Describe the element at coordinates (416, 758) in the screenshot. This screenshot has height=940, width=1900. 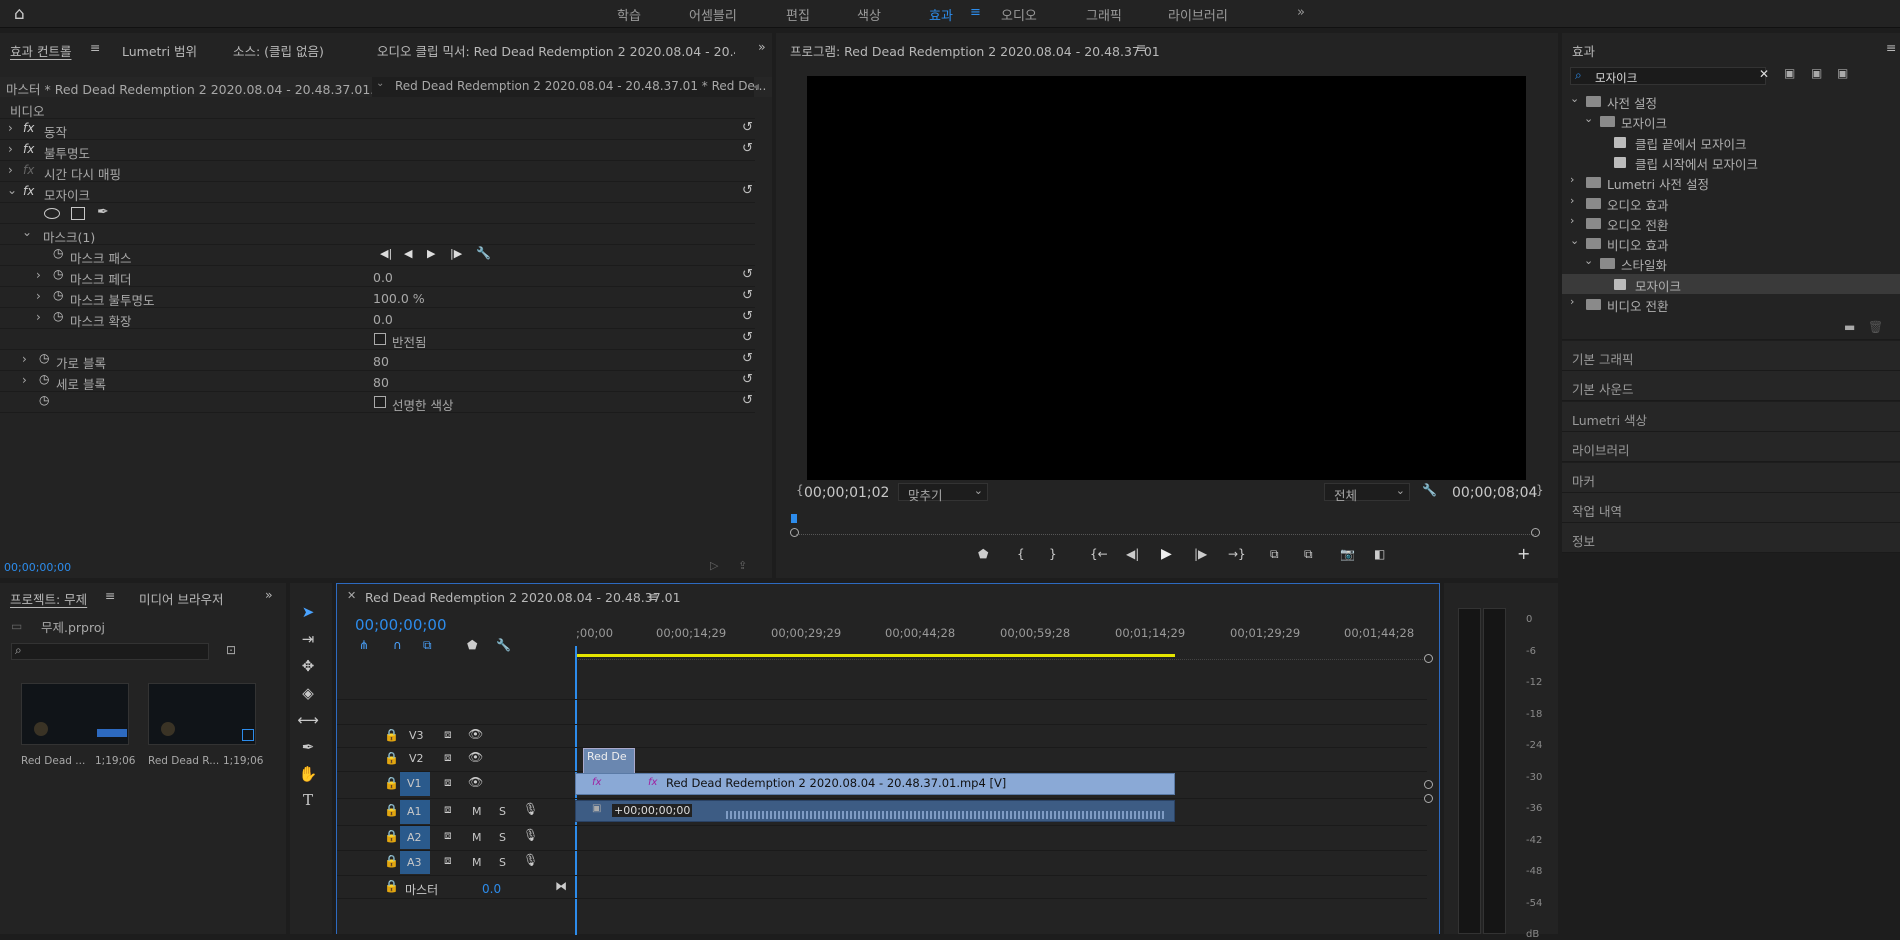
I see `track-label: V2` at that location.